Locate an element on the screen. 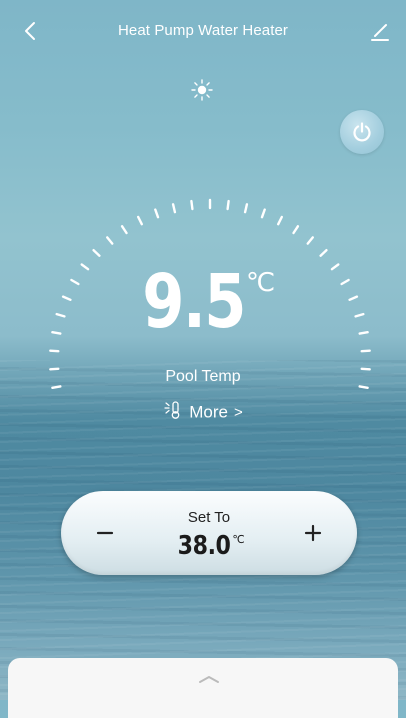 The image size is (406, 718). setpoint-value: 38.0 is located at coordinates (204, 546).